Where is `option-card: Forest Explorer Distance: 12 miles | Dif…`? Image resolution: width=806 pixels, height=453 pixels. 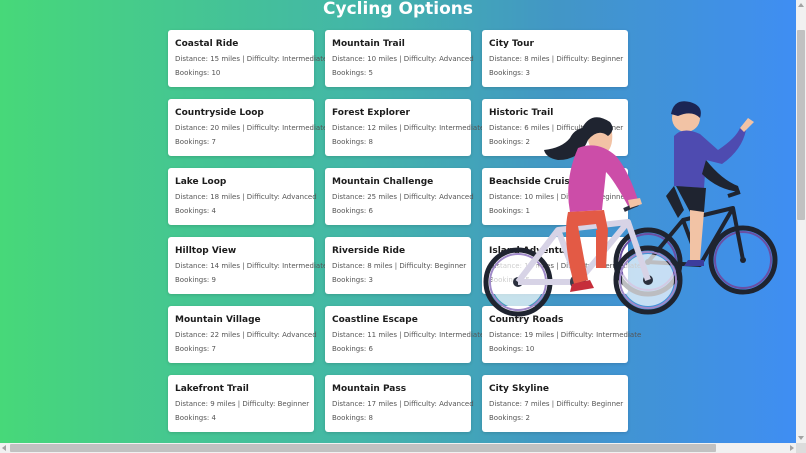 option-card: Forest Explorer Distance: 12 miles | Dif… is located at coordinates (405, 127).